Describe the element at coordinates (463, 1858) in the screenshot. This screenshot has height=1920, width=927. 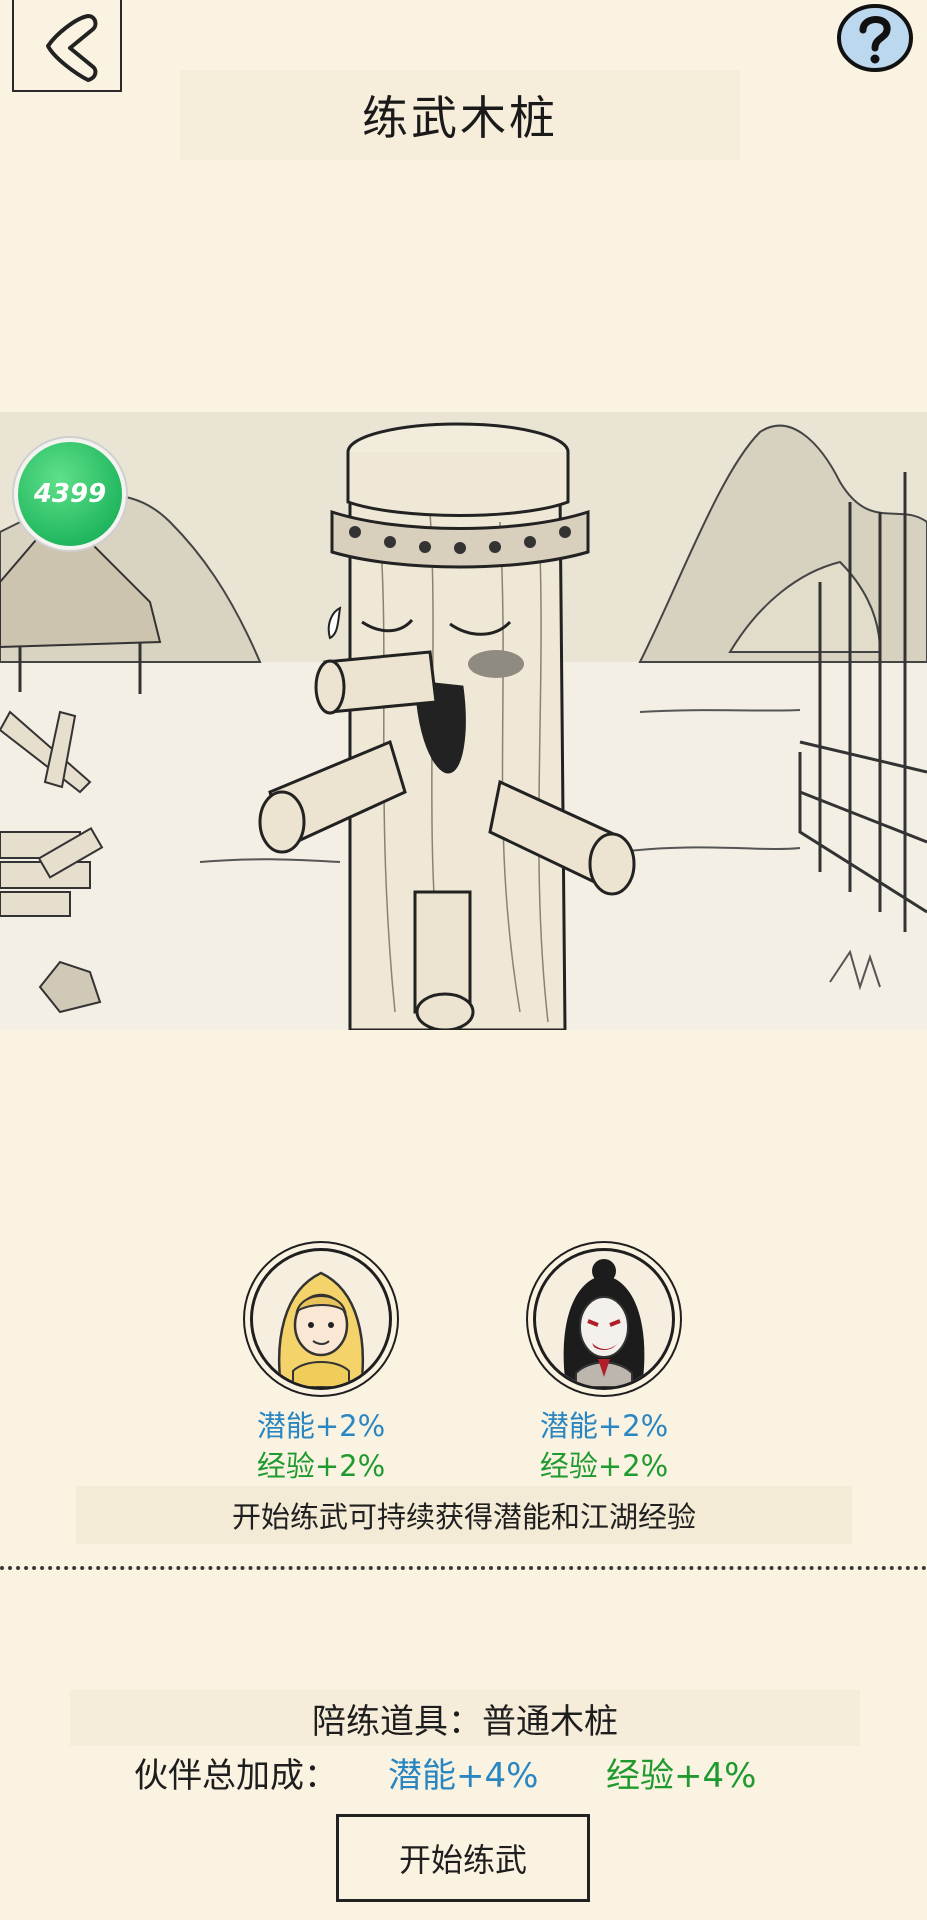
I see `start-training-button: 开始练武` at that location.